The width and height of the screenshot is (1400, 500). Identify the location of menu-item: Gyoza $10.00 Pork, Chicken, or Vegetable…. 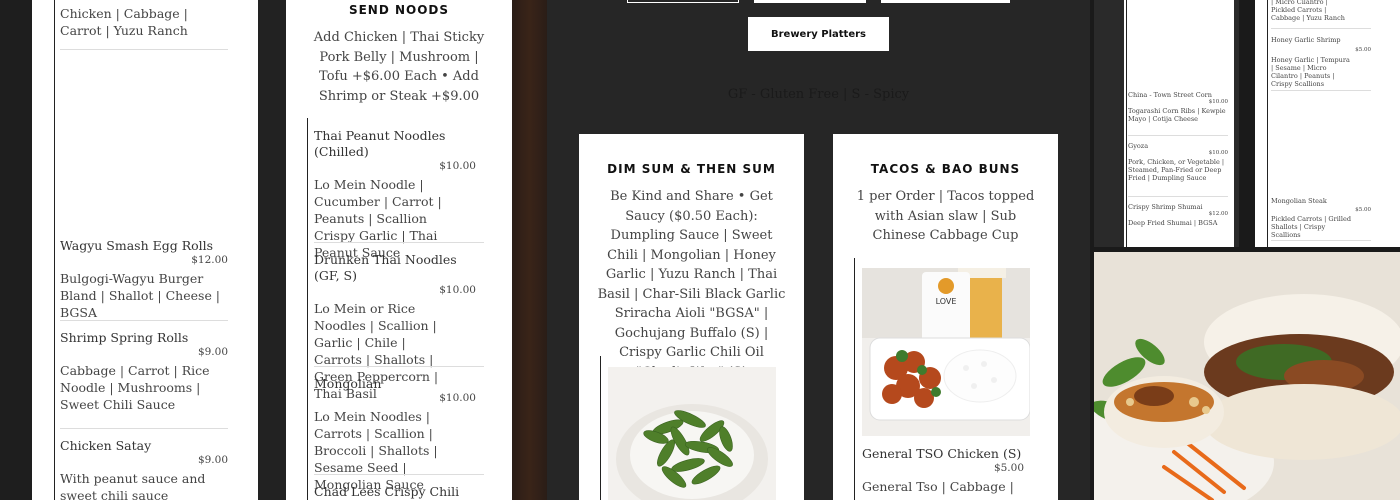
(1178, 162).